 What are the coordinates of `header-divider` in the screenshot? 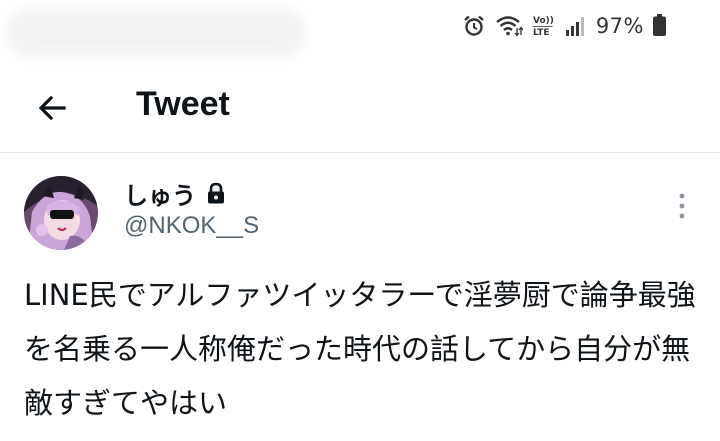 It's located at (360, 152).